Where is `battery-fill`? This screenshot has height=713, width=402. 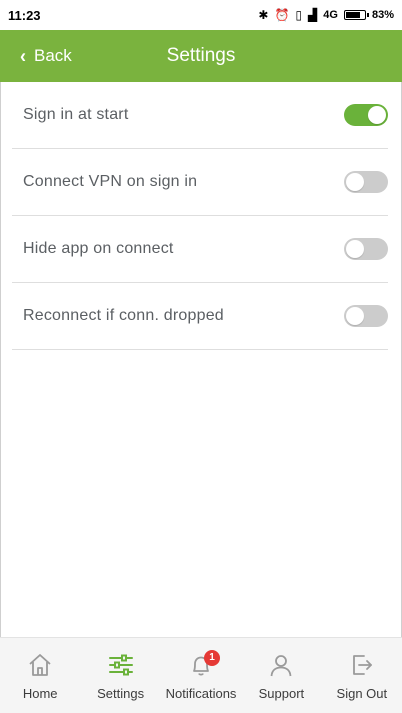
battery-fill is located at coordinates (353, 15).